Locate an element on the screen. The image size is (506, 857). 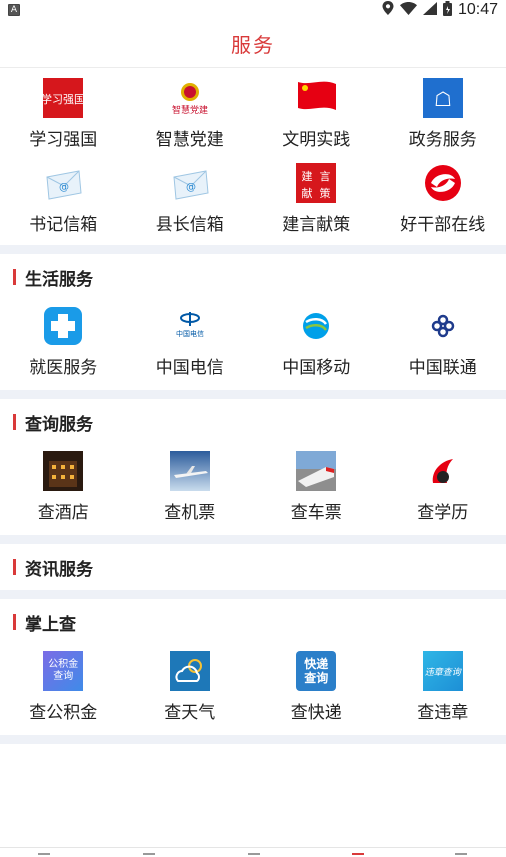
airplane-photo-icon is located at coordinates (189, 471).